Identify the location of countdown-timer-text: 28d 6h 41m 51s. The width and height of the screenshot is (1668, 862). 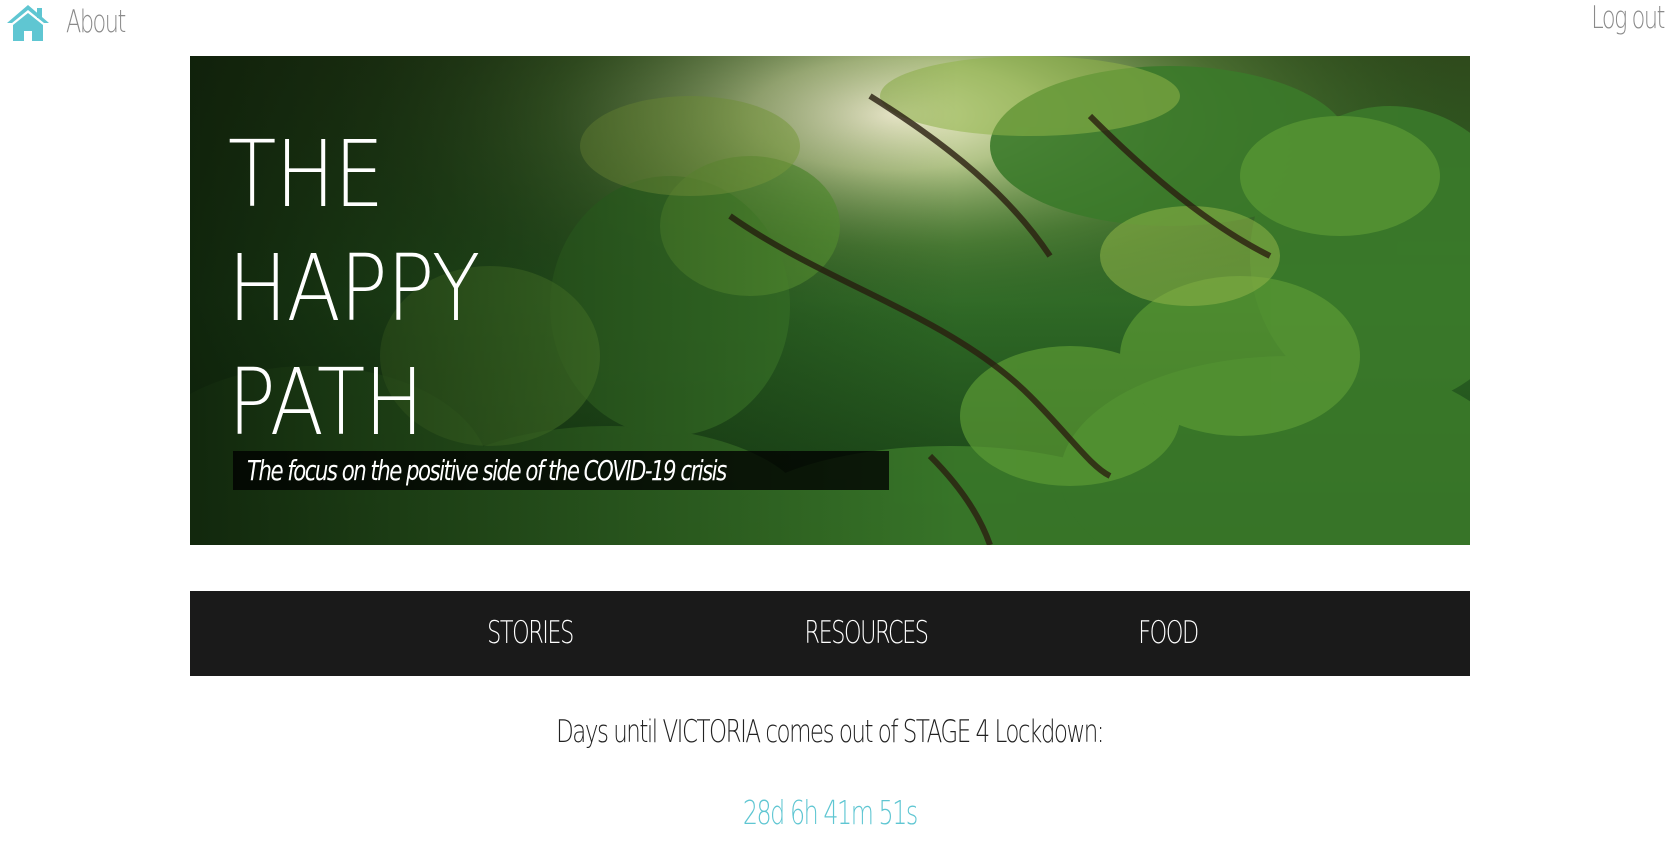
(830, 812).